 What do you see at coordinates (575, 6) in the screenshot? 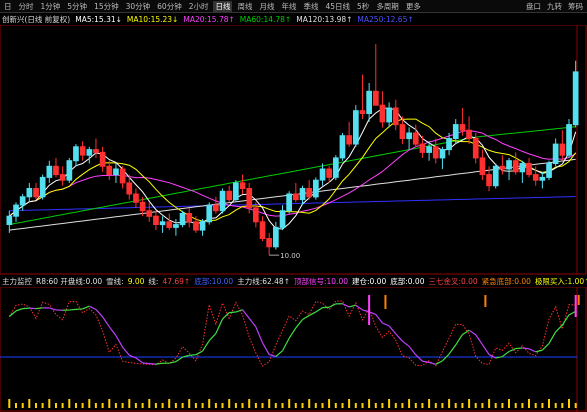
I see `toolbar-right-item: 筹码` at bounding box center [575, 6].